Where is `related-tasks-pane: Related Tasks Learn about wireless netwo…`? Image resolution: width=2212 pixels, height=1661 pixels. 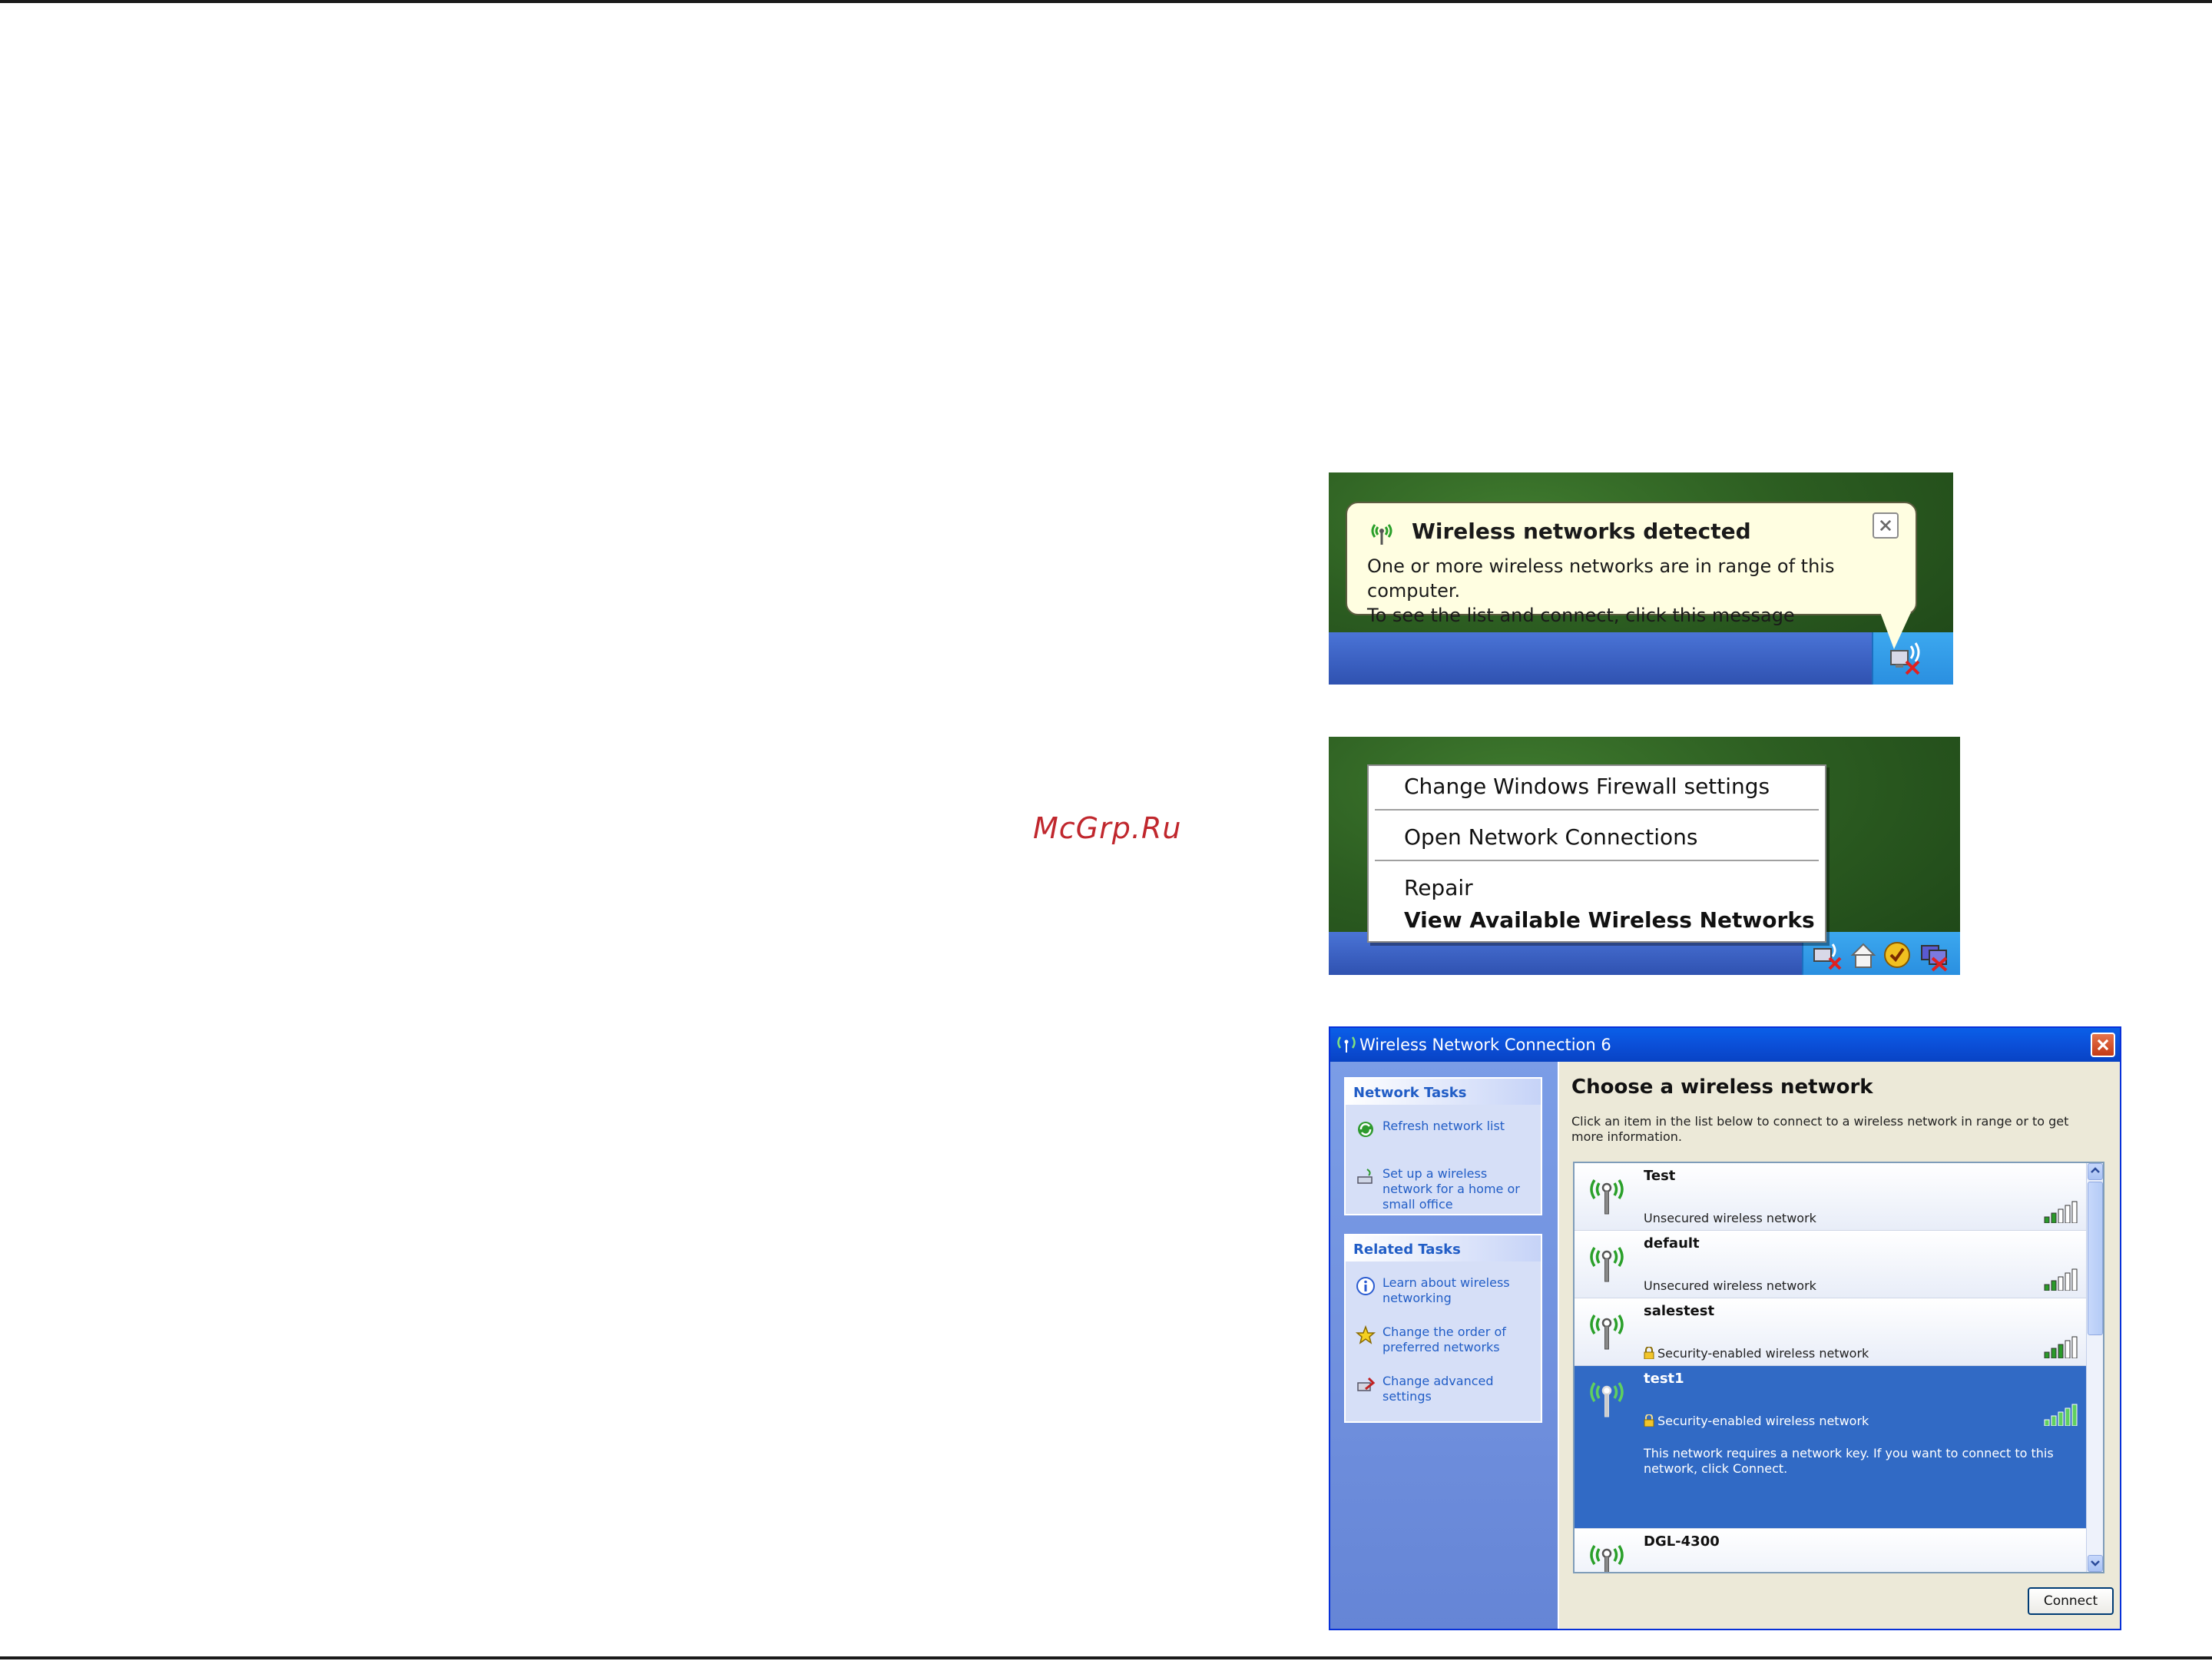
related-tasks-pane: Related Tasks Learn about wireless netwo… is located at coordinates (1443, 1328).